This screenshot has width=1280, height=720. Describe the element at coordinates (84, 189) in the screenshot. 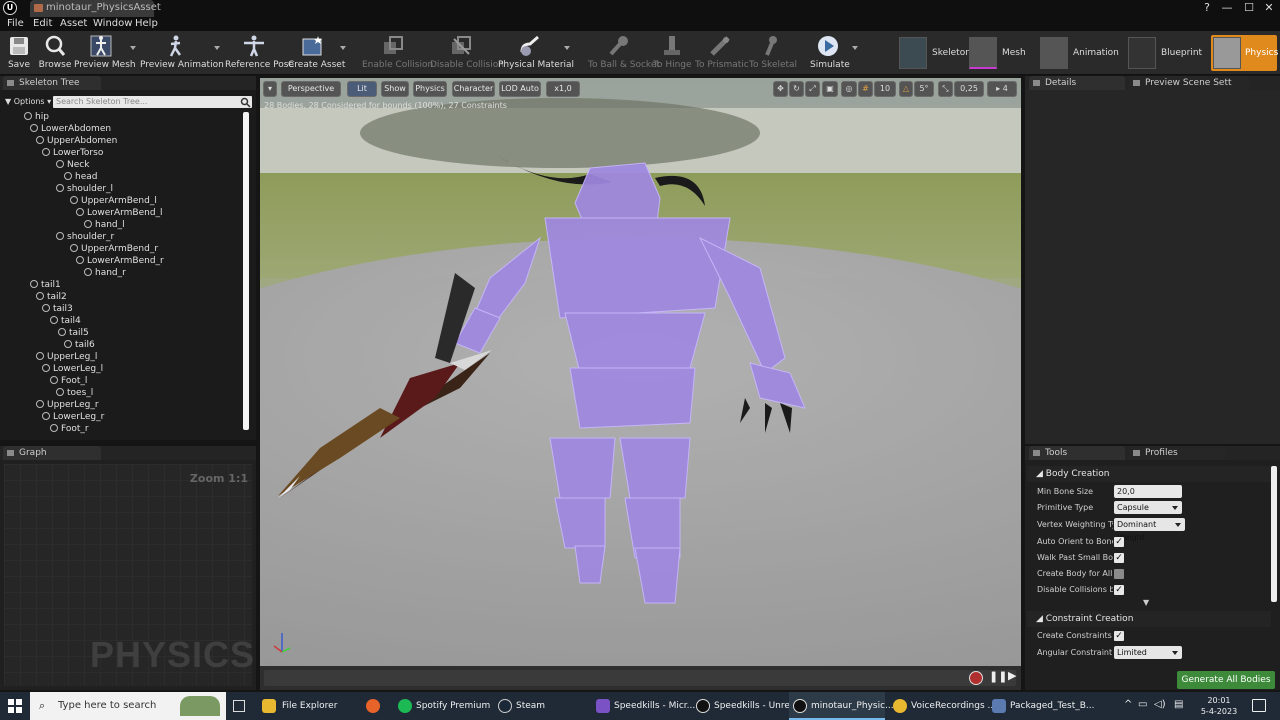

I see `bone-row: shoulder_l` at that location.